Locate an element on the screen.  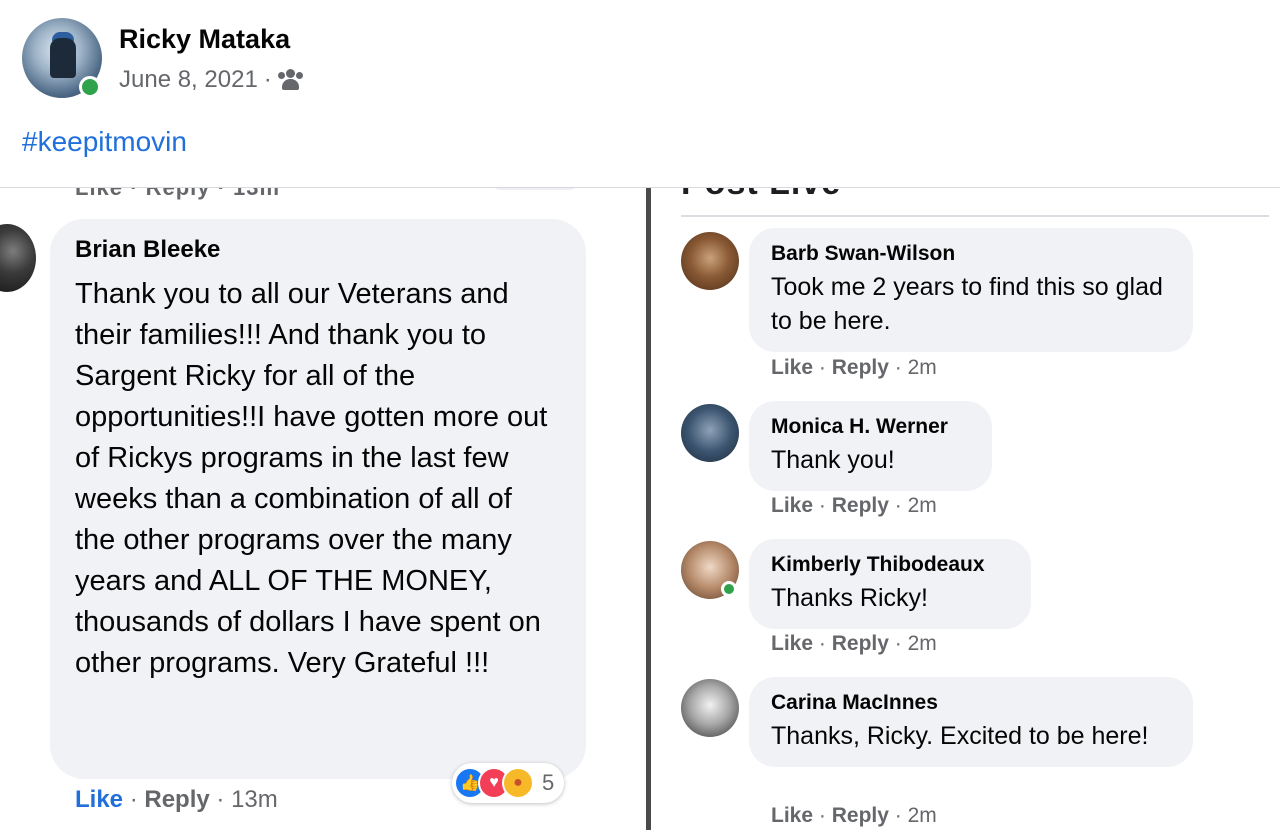
commenter-name: Brian Bleeke is located at coordinates (148, 249).